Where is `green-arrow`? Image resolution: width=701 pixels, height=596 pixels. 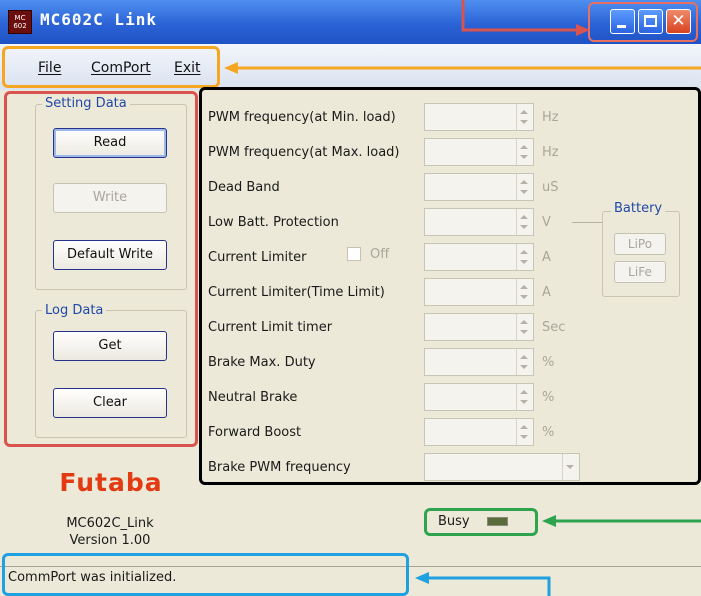
green-arrow is located at coordinates (621, 521).